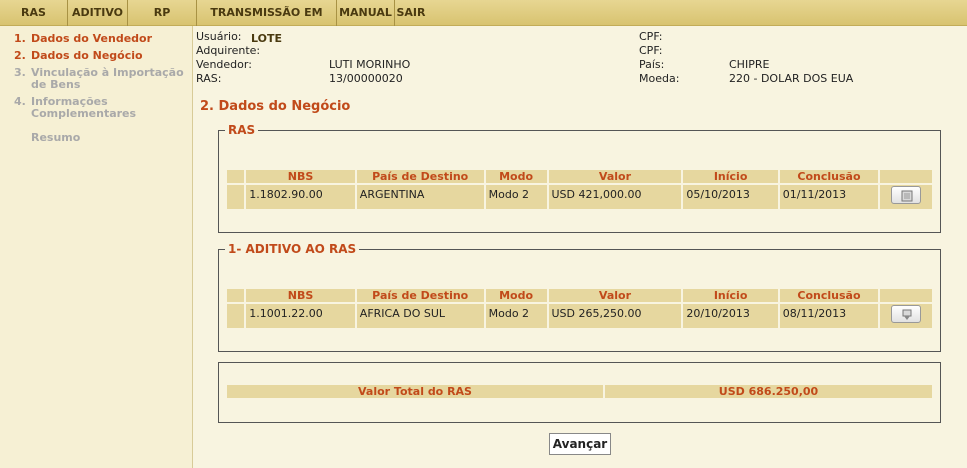 The height and width of the screenshot is (468, 967). I want to click on cell-valor: USD 265,250.00, so click(615, 316).